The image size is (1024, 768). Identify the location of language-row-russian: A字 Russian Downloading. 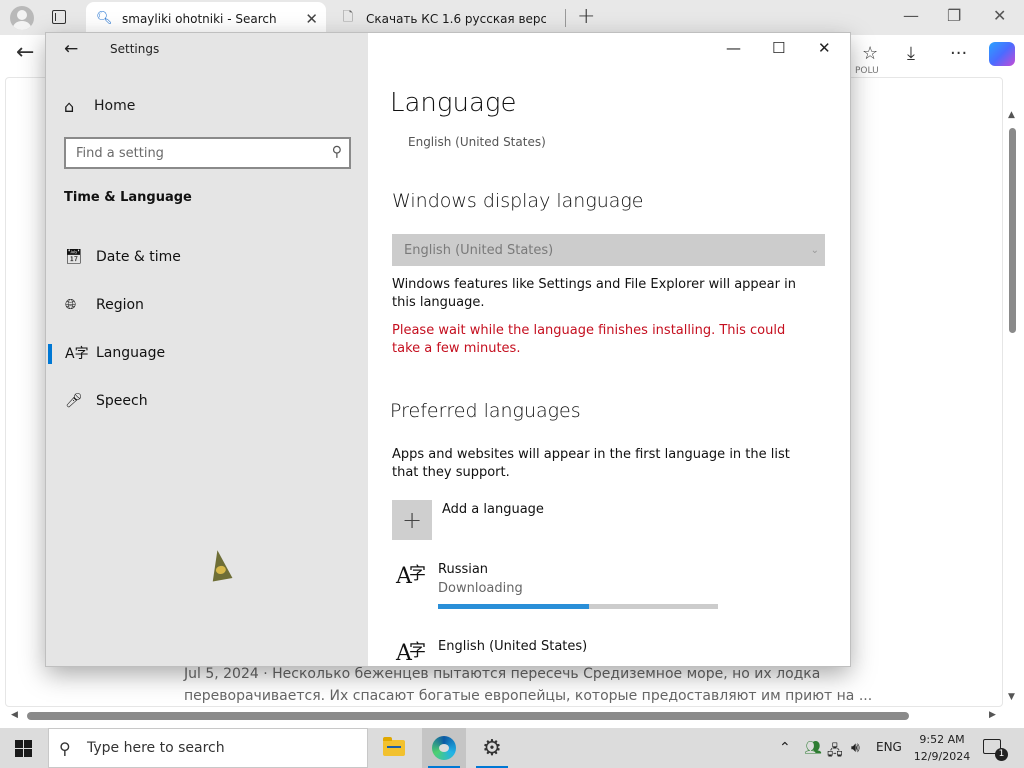
(607, 592).